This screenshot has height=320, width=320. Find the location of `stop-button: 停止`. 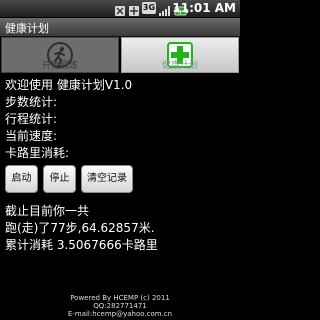

stop-button: 停止 is located at coordinates (59, 179).